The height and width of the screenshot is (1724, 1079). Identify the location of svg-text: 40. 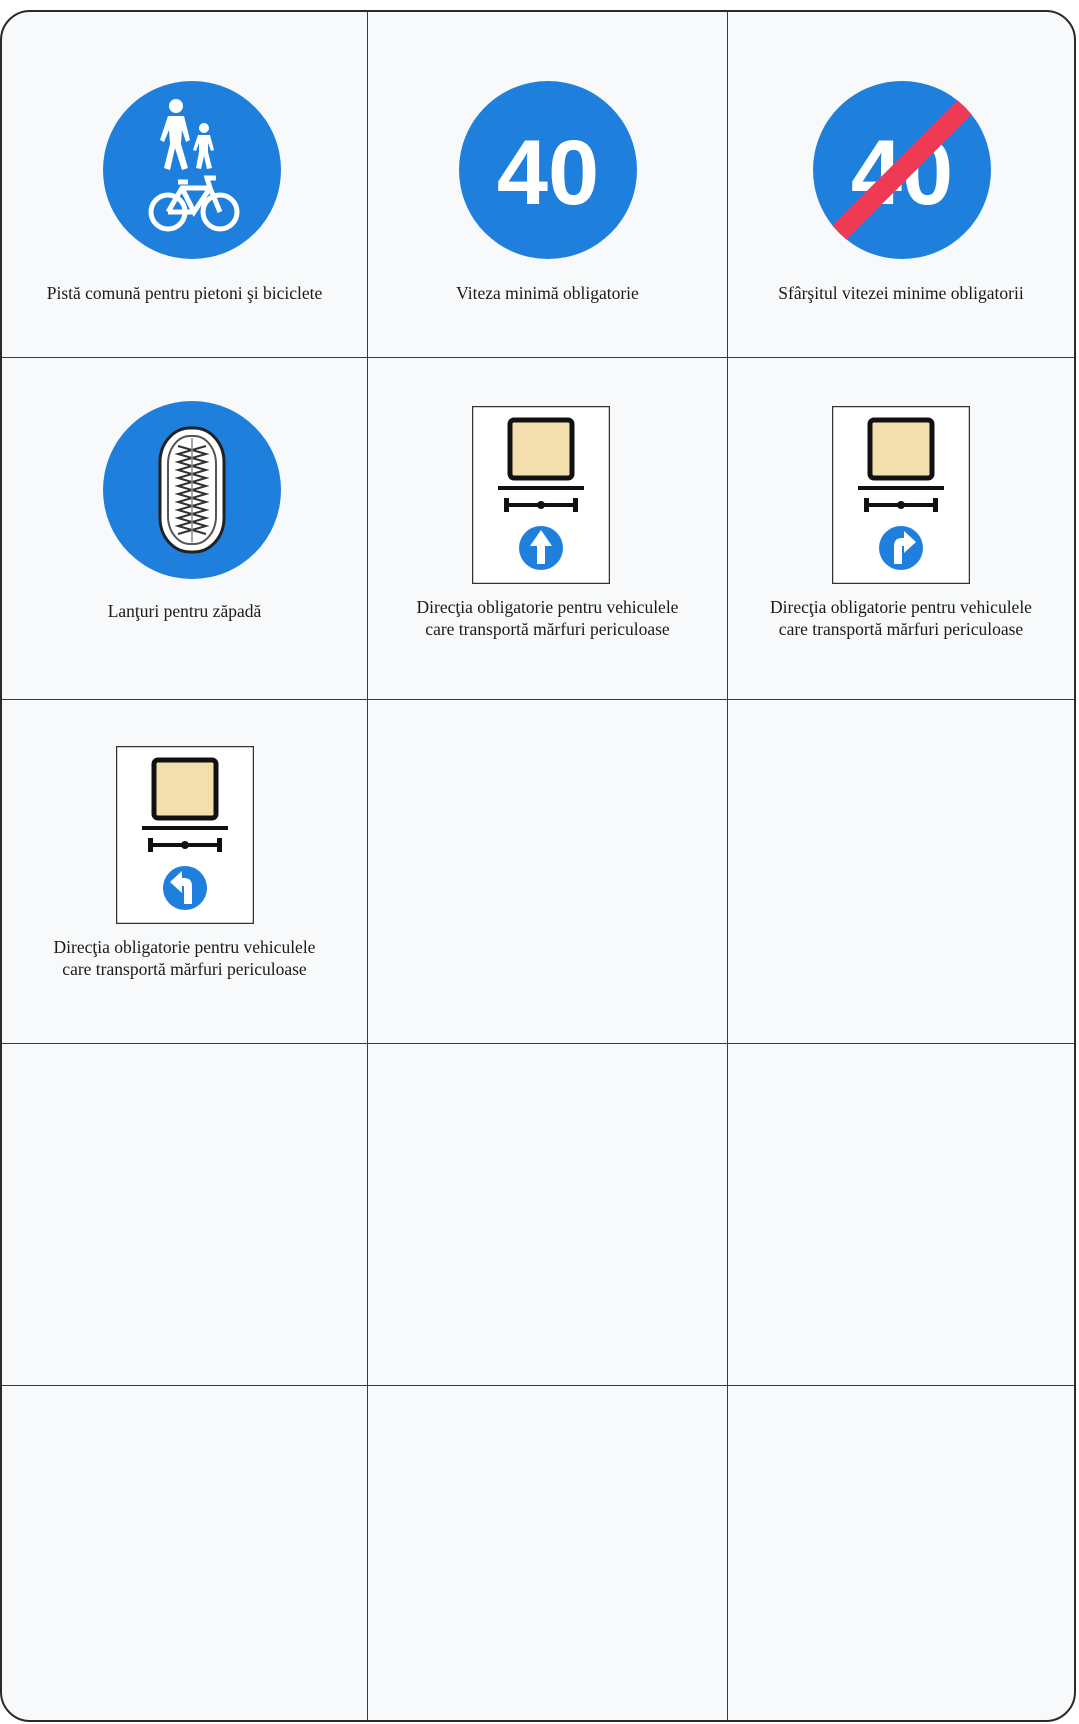
(548, 173).